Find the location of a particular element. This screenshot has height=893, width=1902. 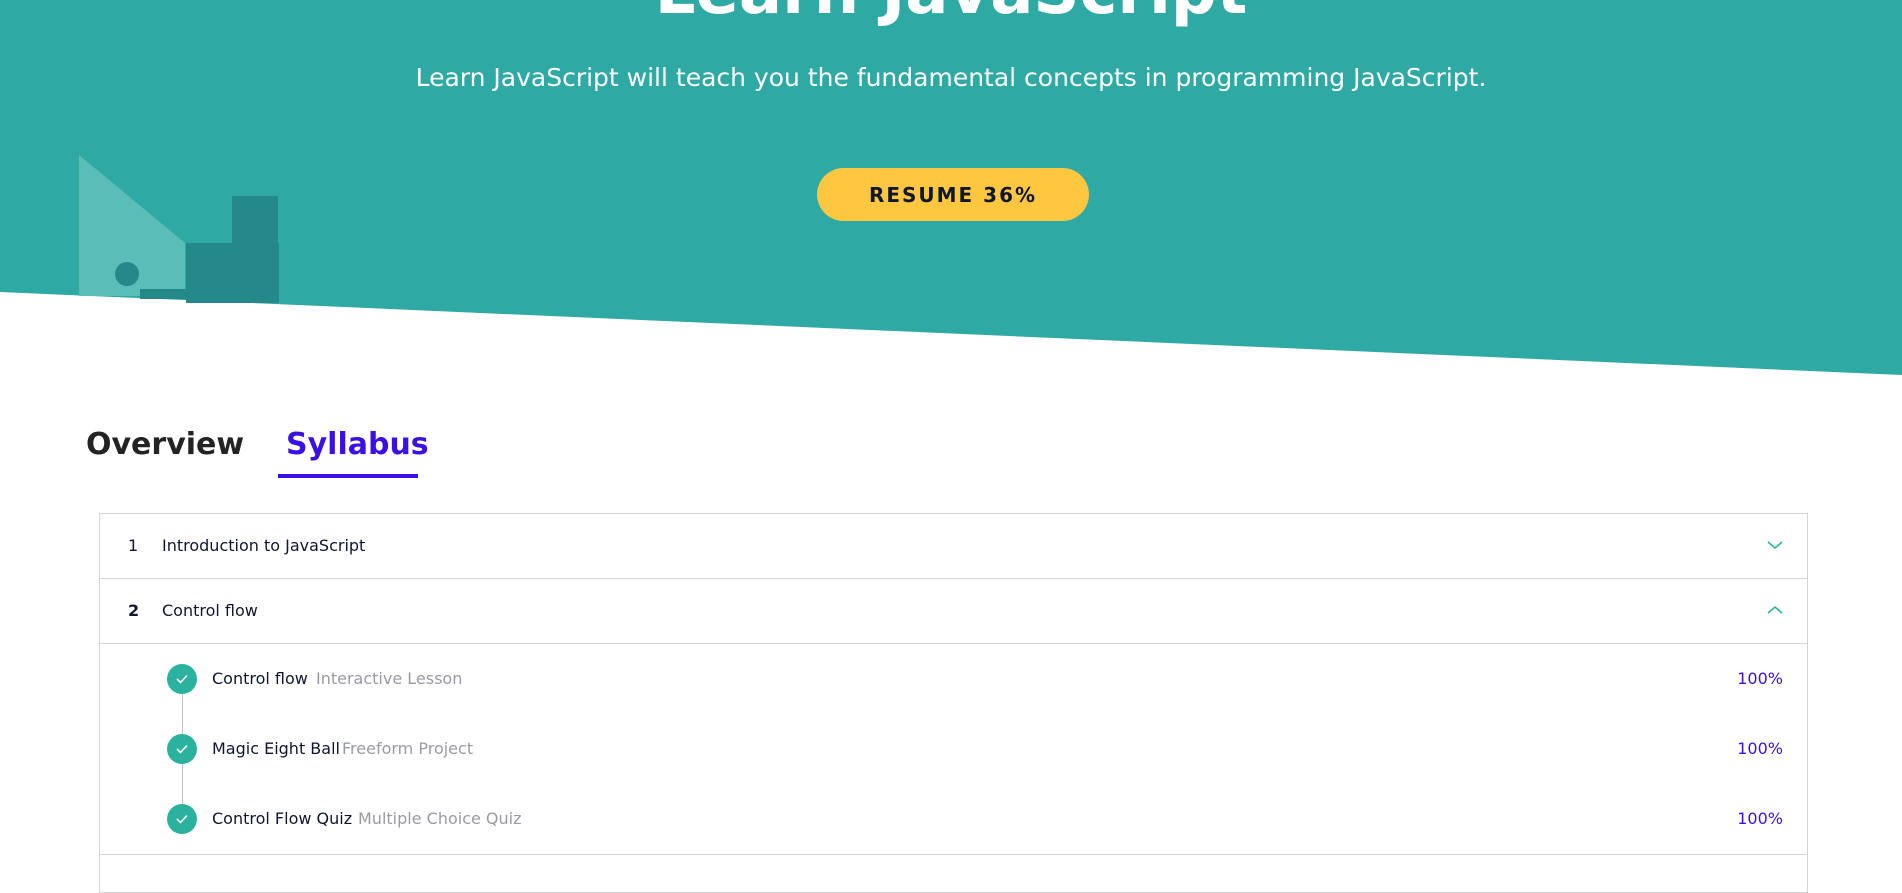

module-number: 1 is located at coordinates (133, 545).